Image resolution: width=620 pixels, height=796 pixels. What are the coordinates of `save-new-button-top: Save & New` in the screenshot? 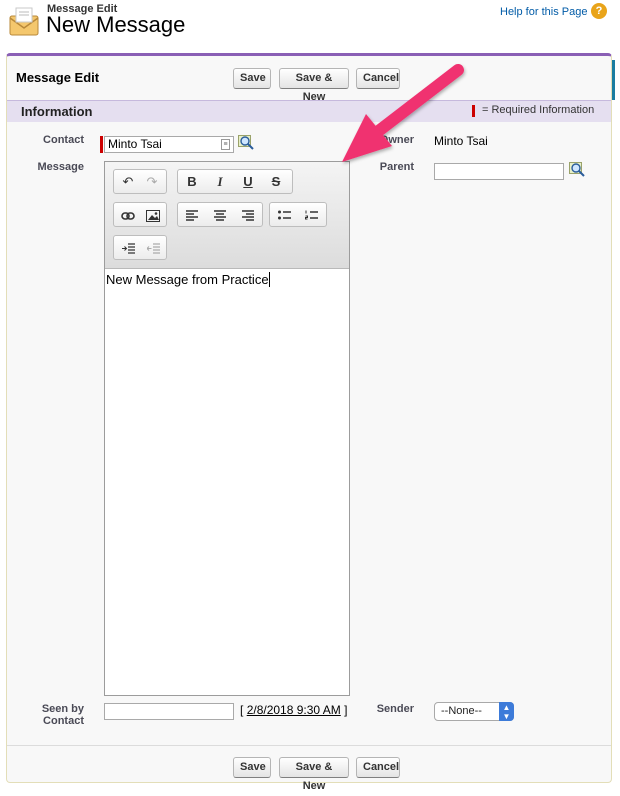 It's located at (314, 85).